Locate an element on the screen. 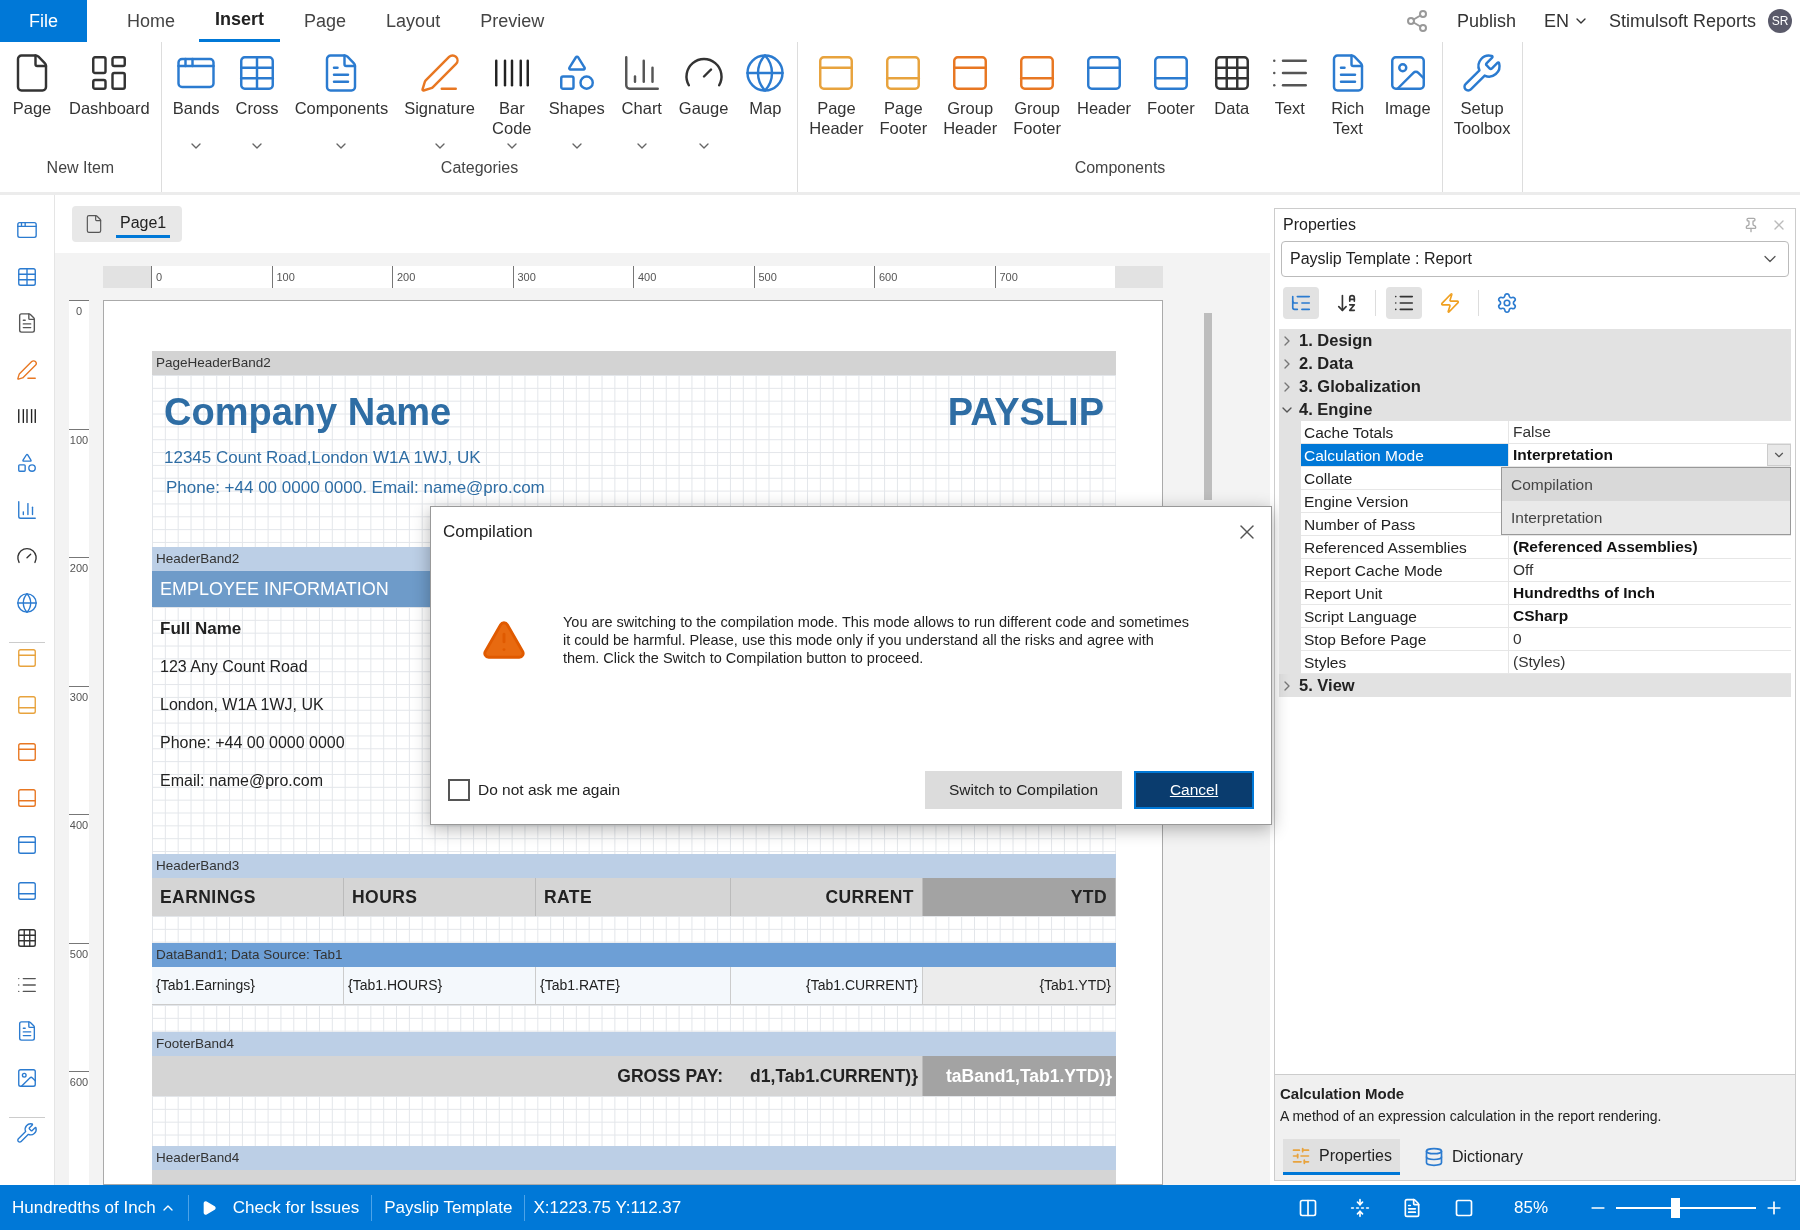  property-value: False is located at coordinates (1532, 432).